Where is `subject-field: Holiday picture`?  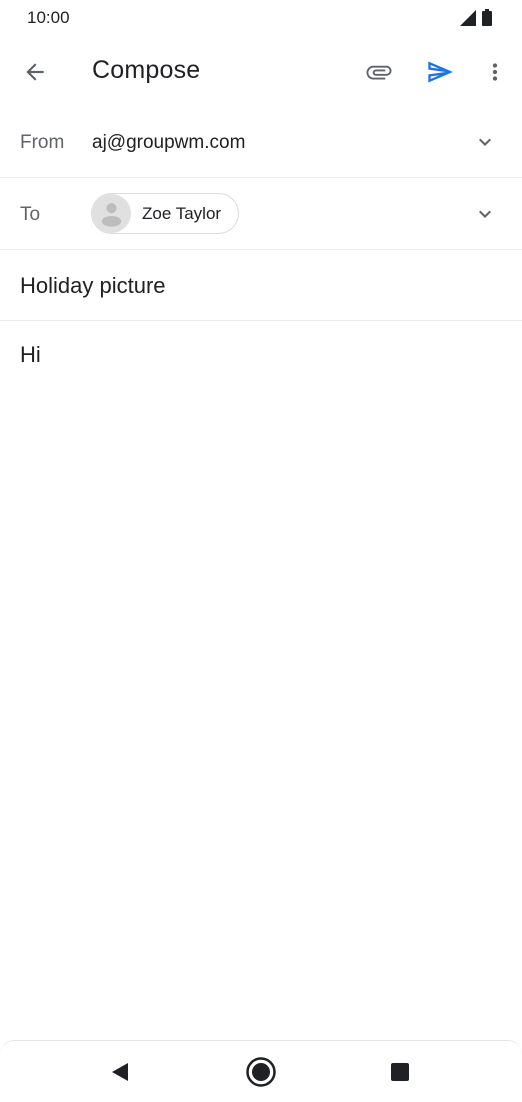 subject-field: Holiday picture is located at coordinates (93, 286).